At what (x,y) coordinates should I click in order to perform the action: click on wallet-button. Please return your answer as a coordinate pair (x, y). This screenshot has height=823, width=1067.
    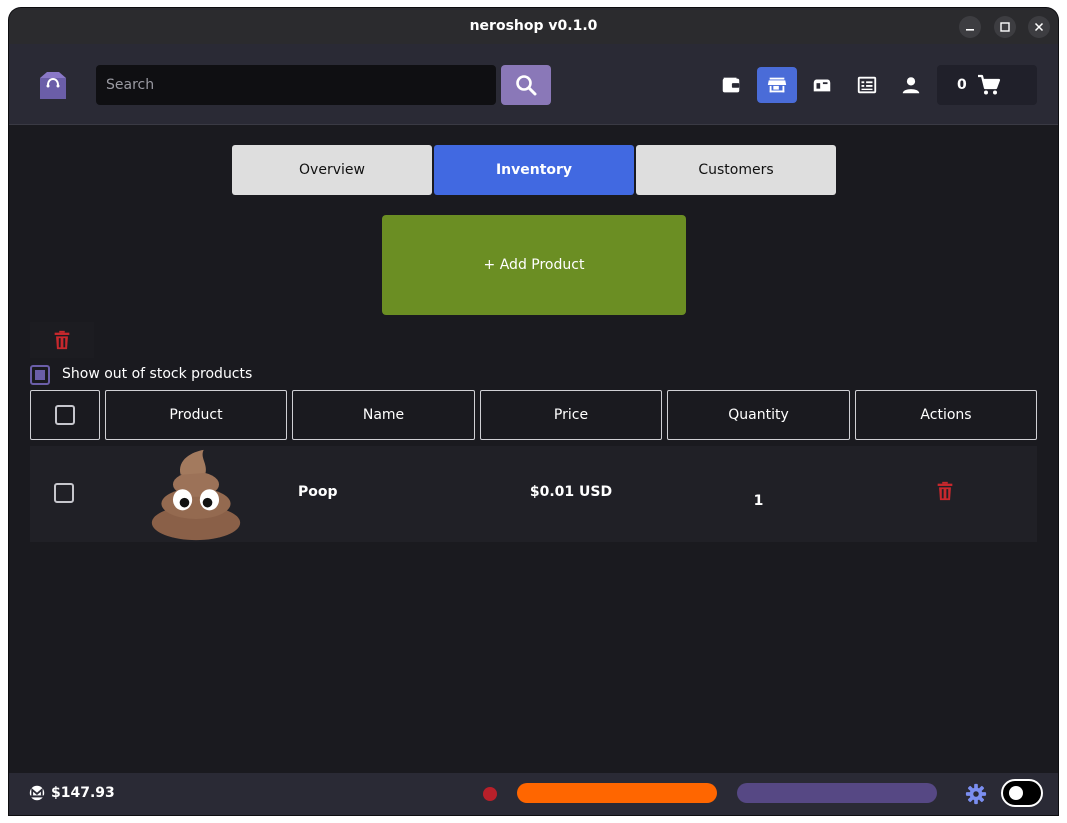
    Looking at the image, I should click on (731, 85).